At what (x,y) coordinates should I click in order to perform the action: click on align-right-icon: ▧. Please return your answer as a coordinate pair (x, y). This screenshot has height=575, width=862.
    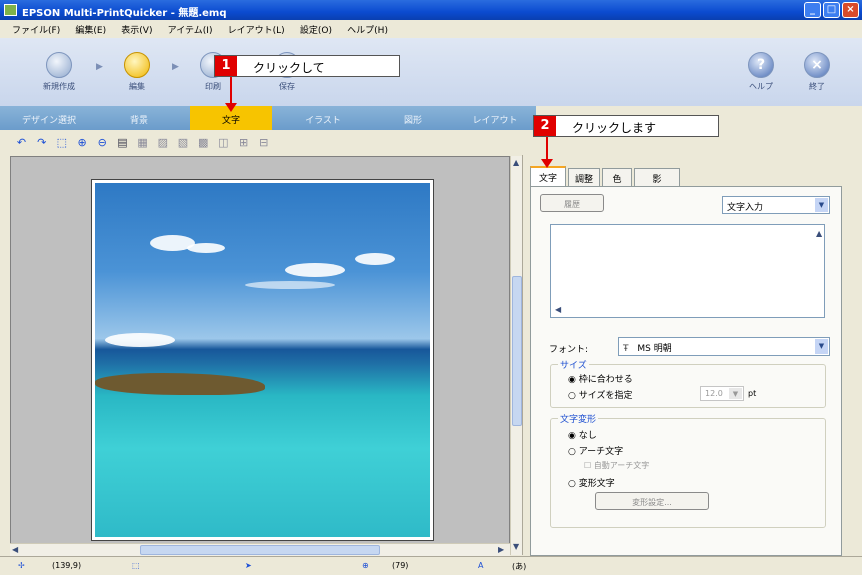
    Looking at the image, I should click on (183, 142).